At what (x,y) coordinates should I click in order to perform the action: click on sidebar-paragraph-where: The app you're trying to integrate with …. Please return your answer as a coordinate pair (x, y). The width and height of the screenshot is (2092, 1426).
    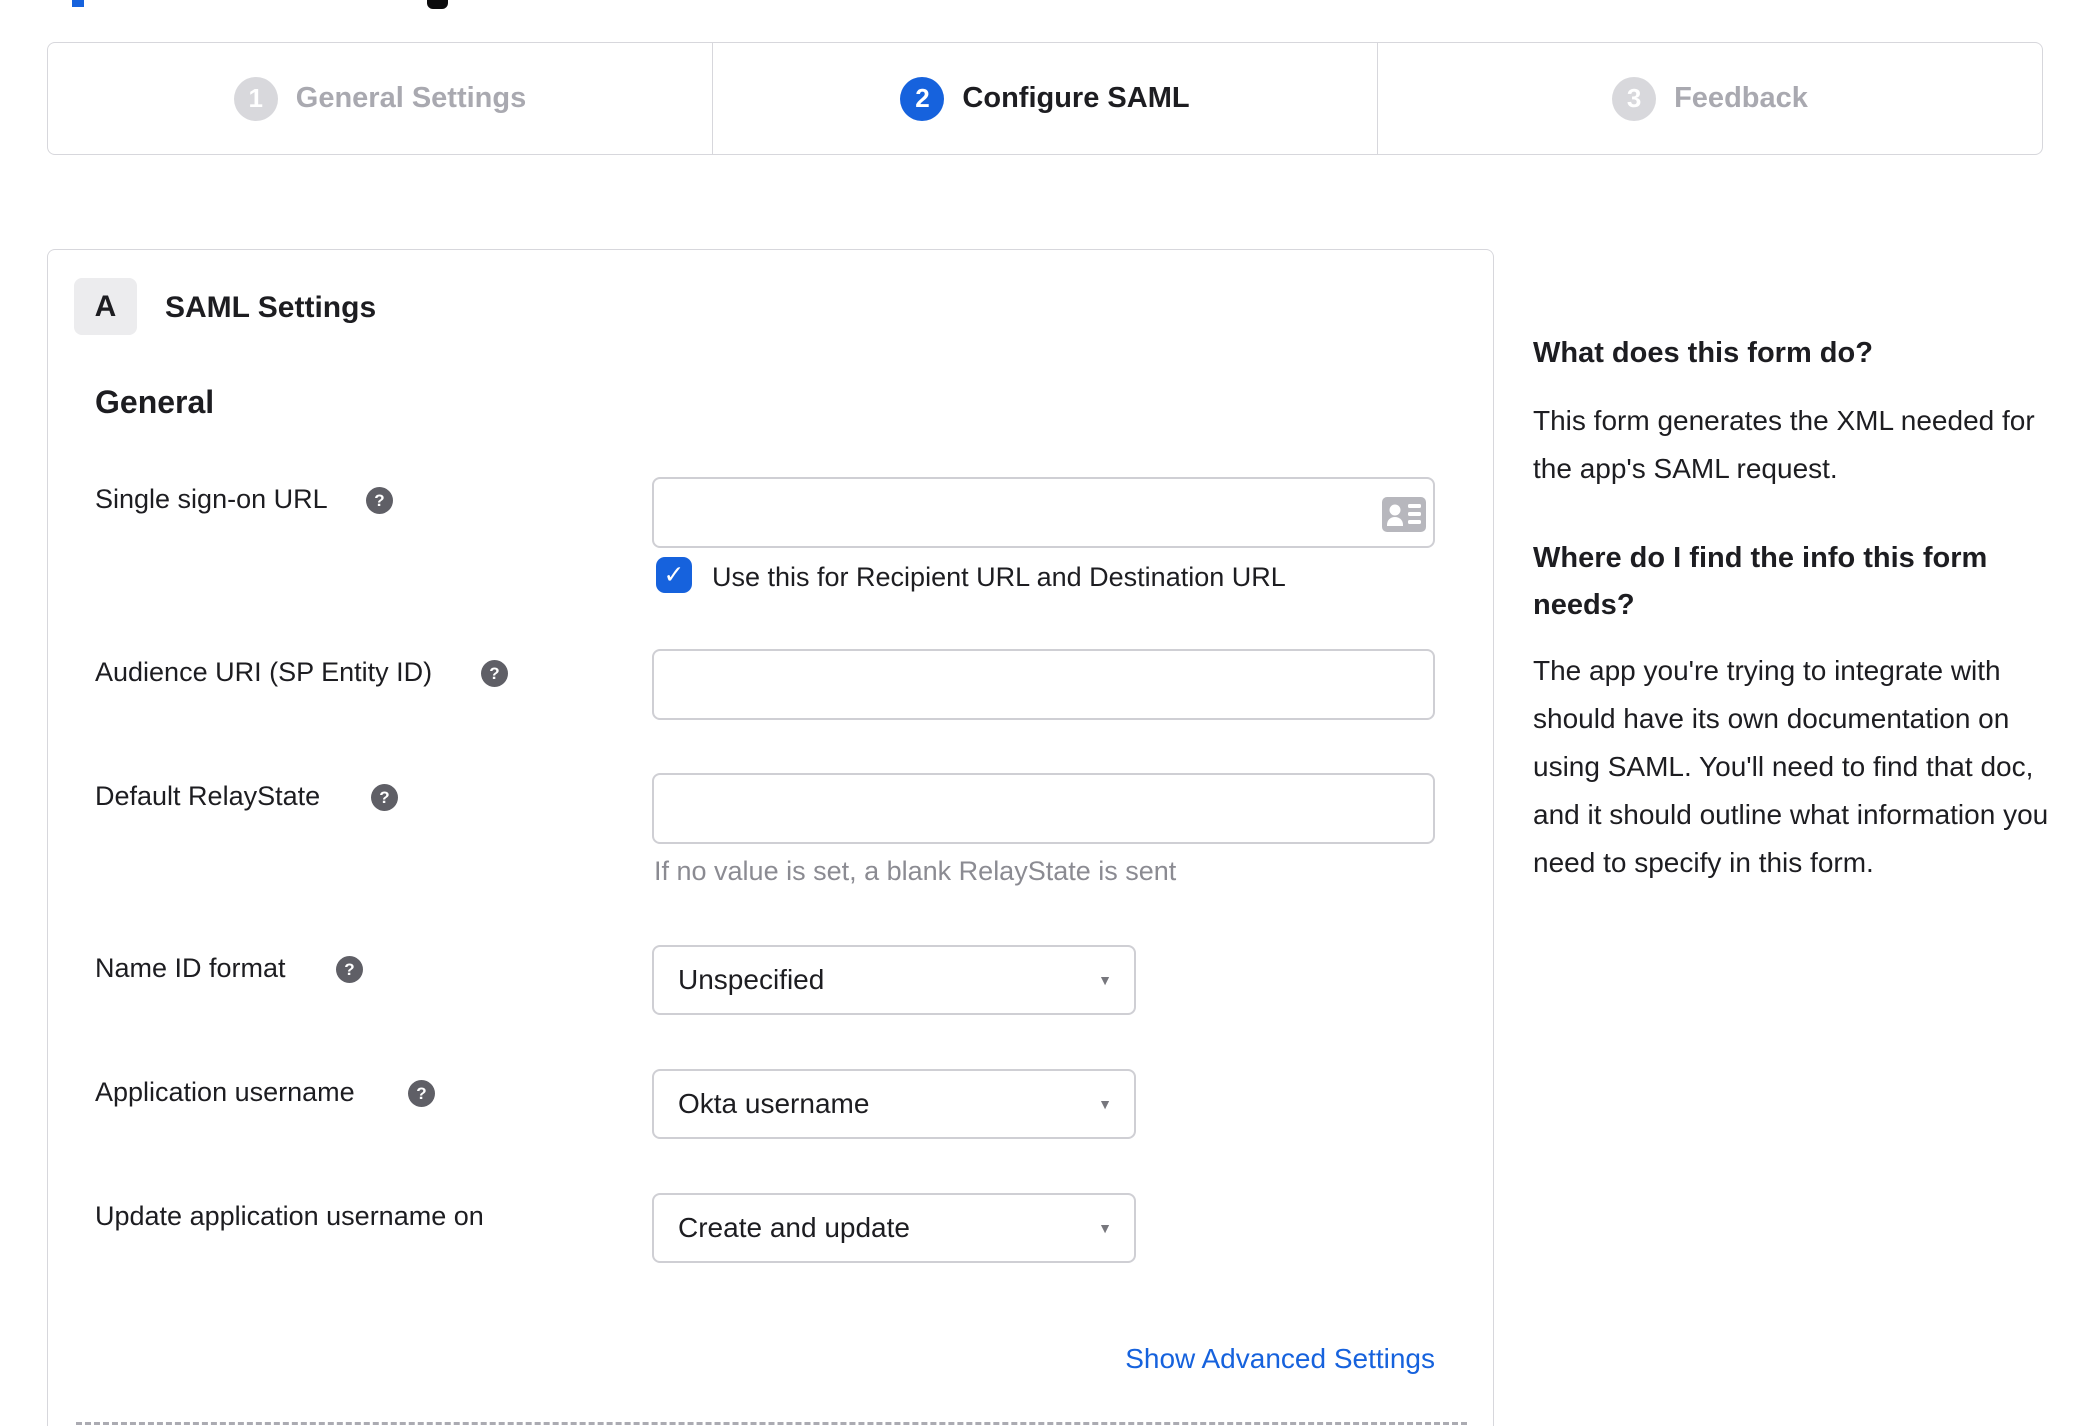
    Looking at the image, I should click on (1791, 766).